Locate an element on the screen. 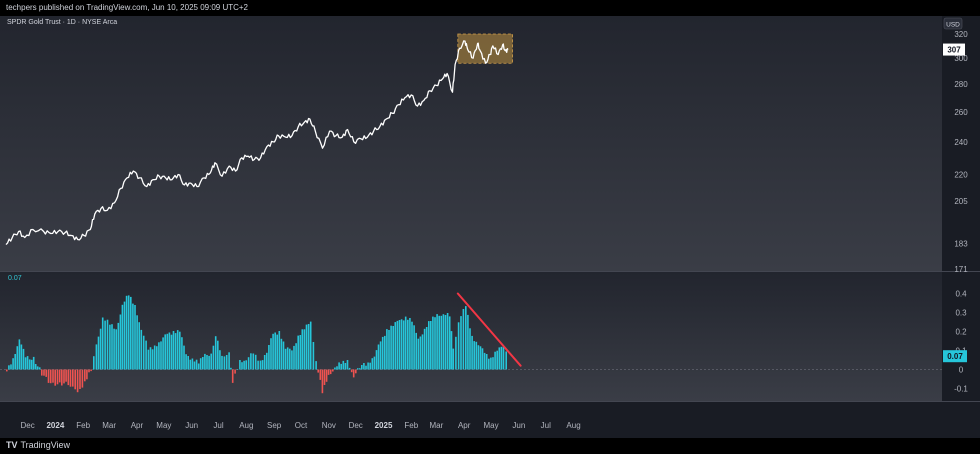 The height and width of the screenshot is (454, 980). month-tick-label: Jun is located at coordinates (191, 425).